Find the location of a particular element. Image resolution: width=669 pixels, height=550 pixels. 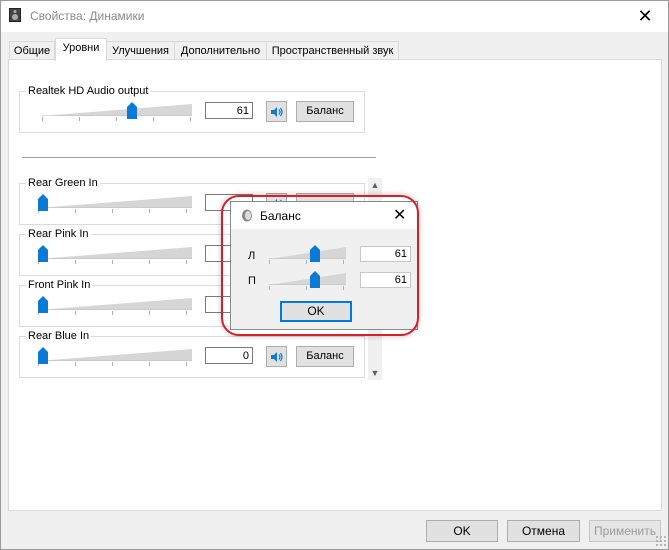

tab-general: Общие is located at coordinates (32, 50).